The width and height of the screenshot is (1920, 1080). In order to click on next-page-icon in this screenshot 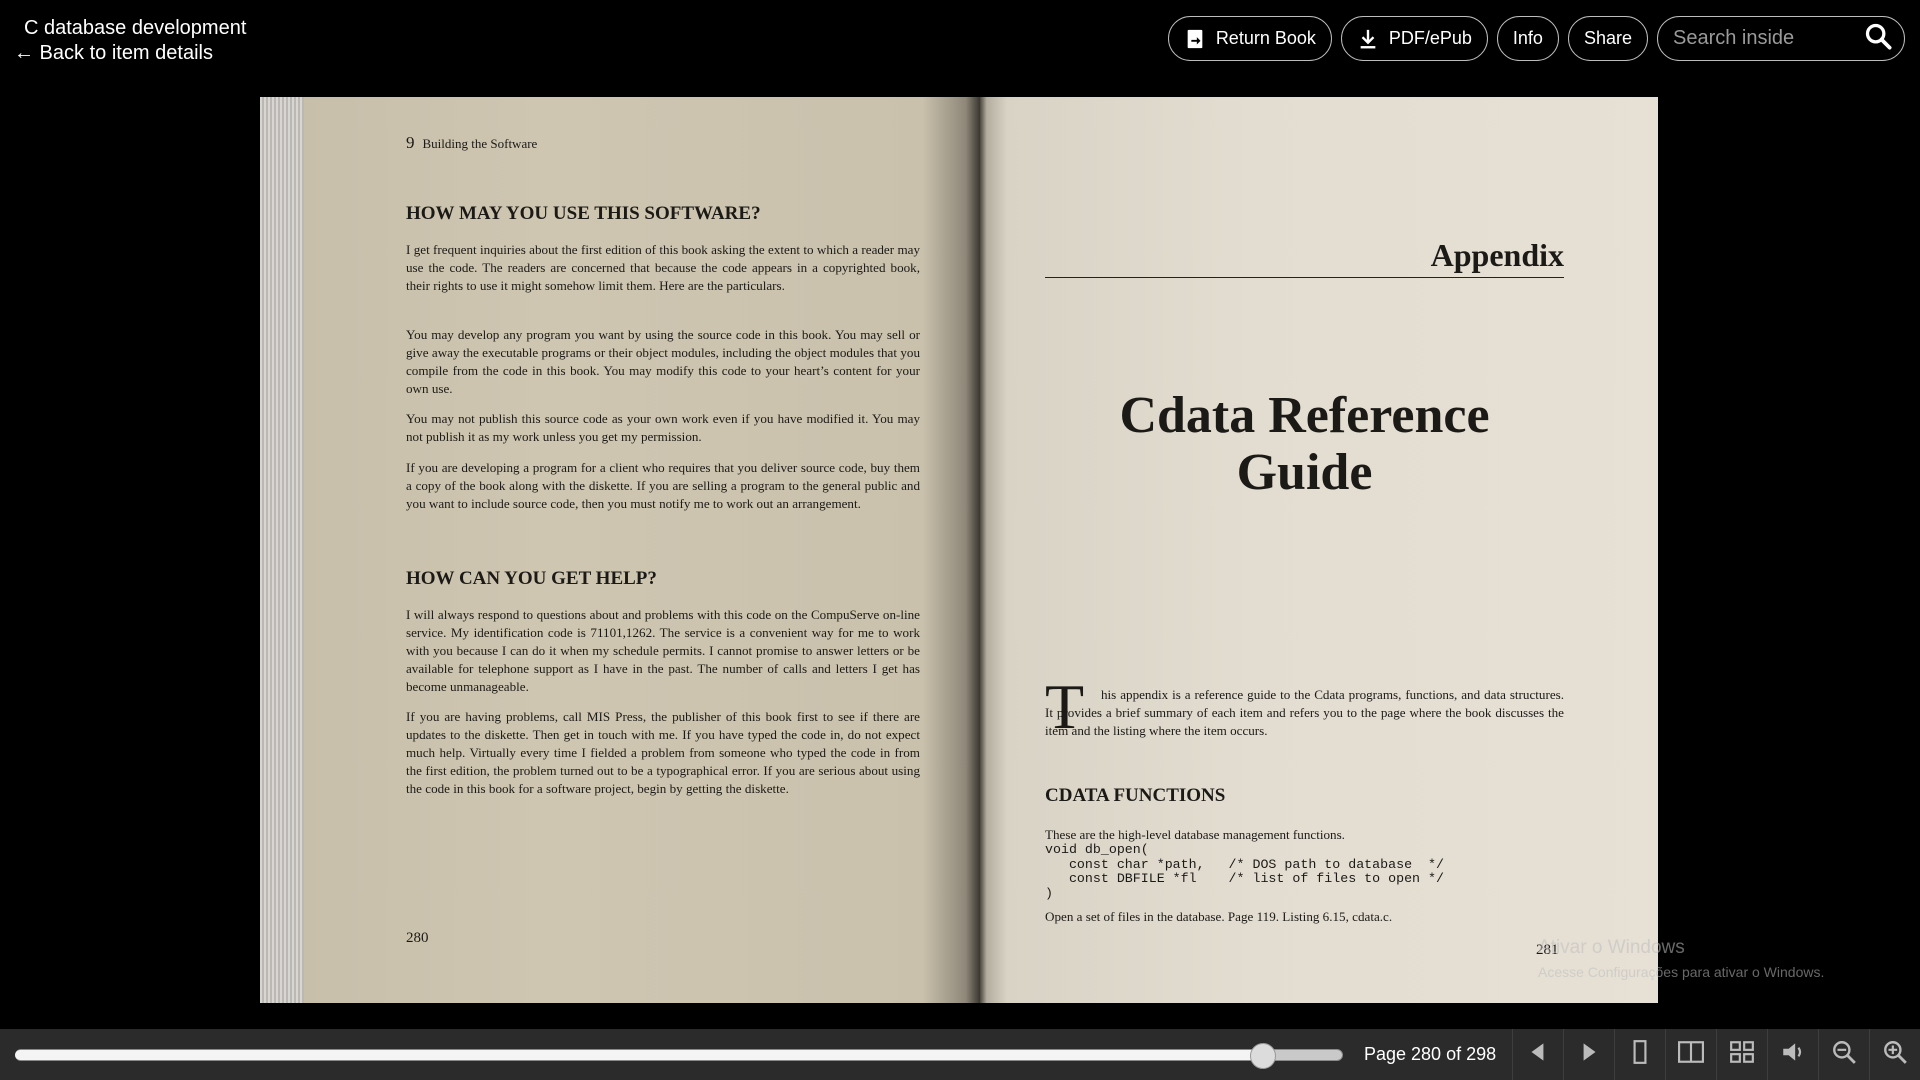, I will do `click(1589, 1054)`.